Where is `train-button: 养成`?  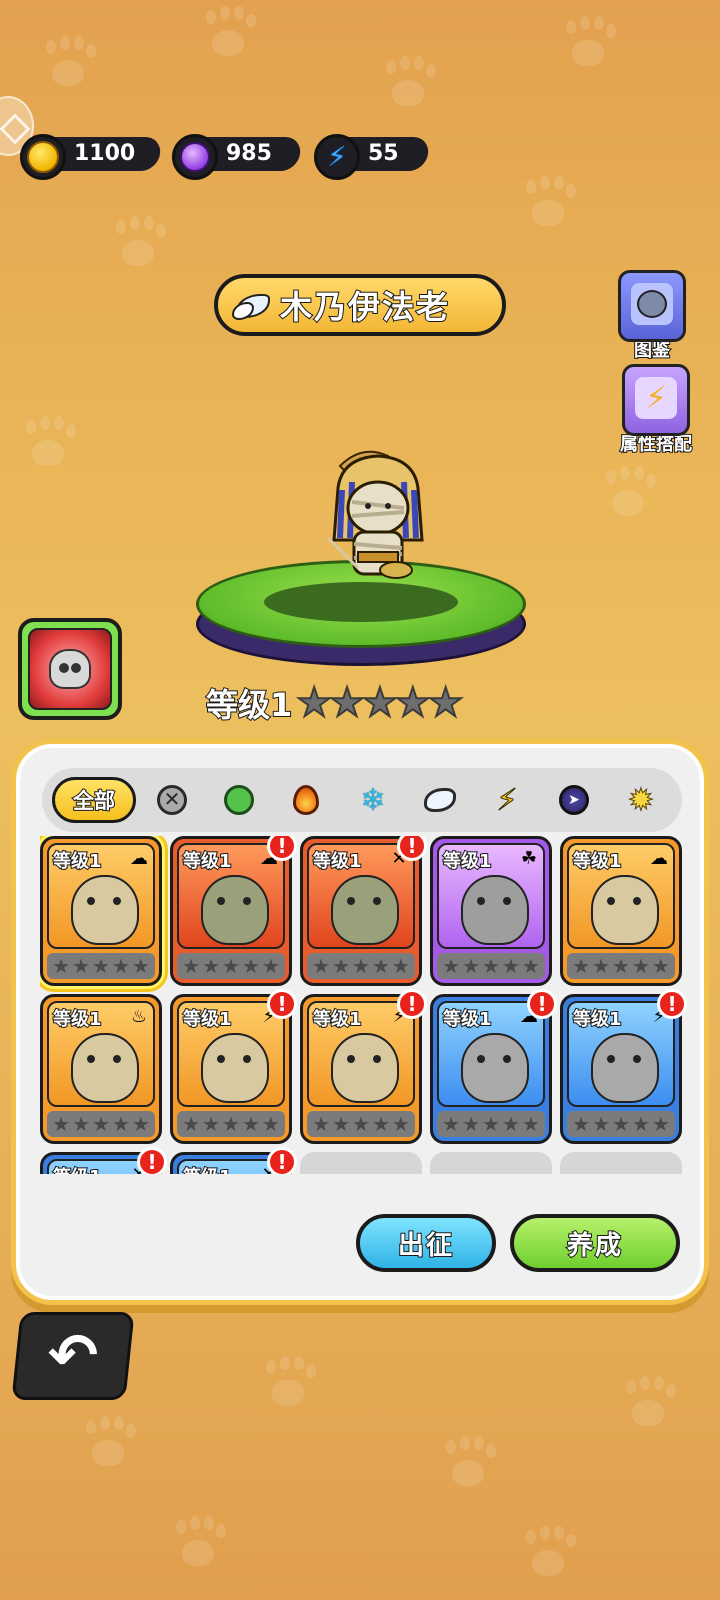
train-button: 养成 is located at coordinates (595, 1243).